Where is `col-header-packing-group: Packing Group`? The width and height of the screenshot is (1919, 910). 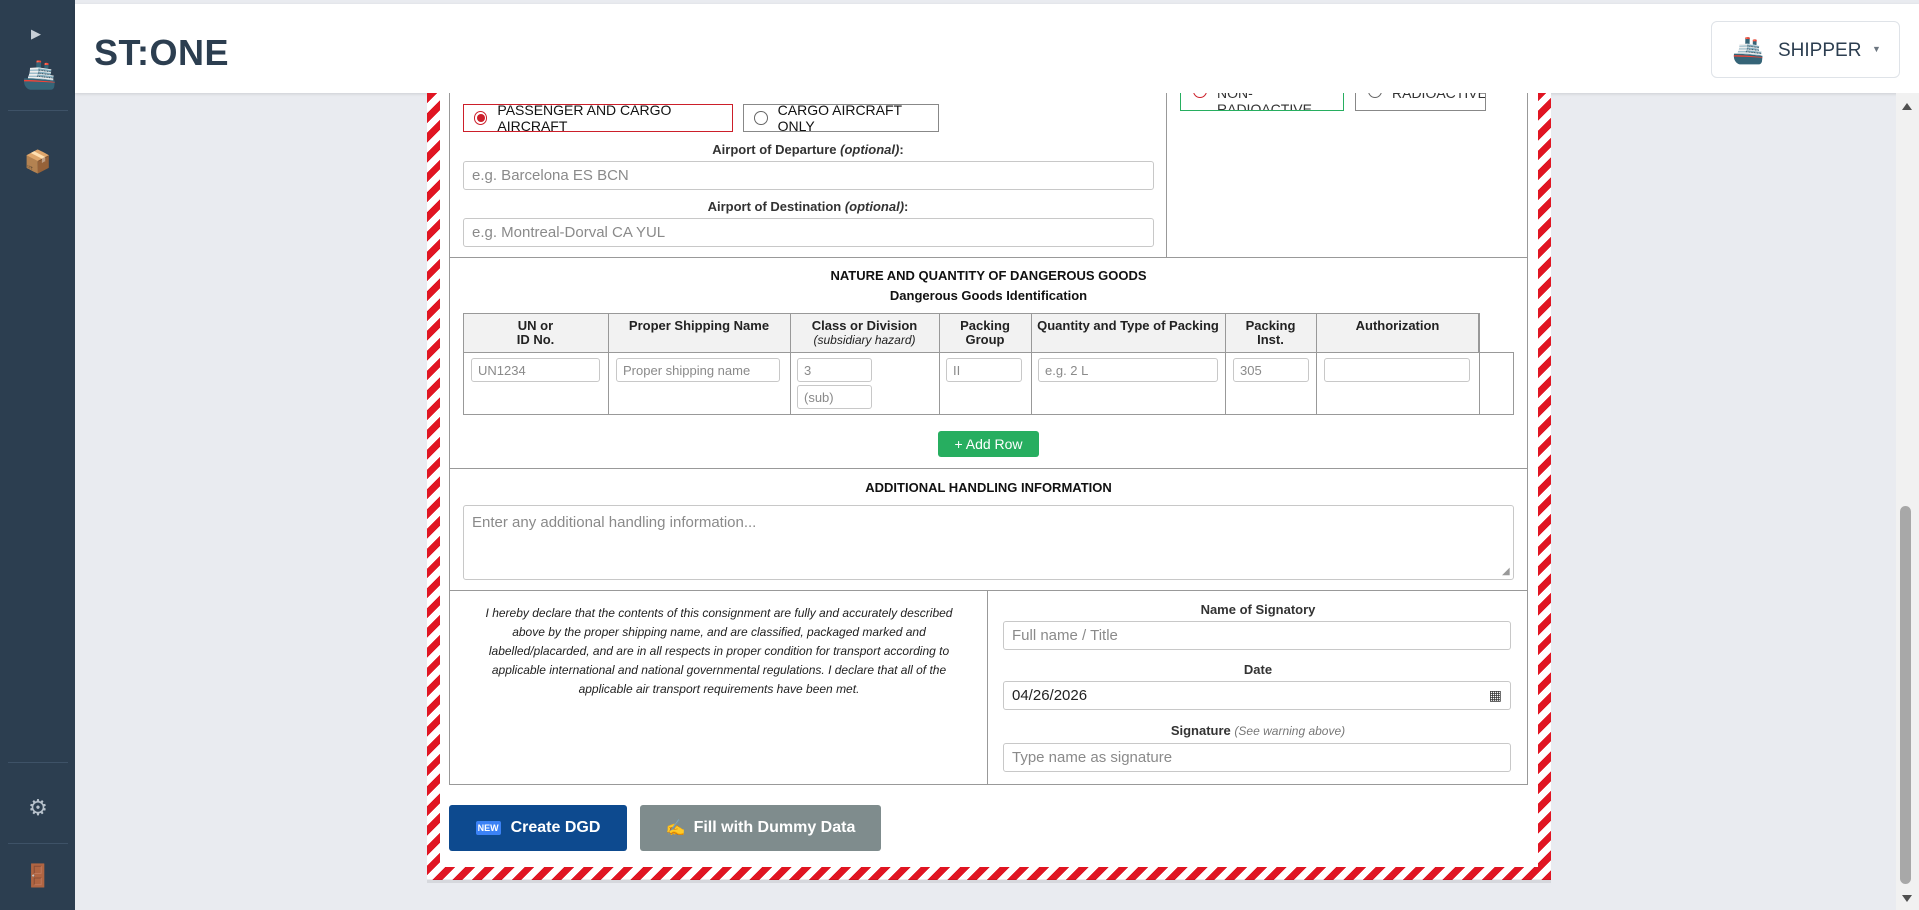
col-header-packing-group: Packing Group is located at coordinates (985, 333).